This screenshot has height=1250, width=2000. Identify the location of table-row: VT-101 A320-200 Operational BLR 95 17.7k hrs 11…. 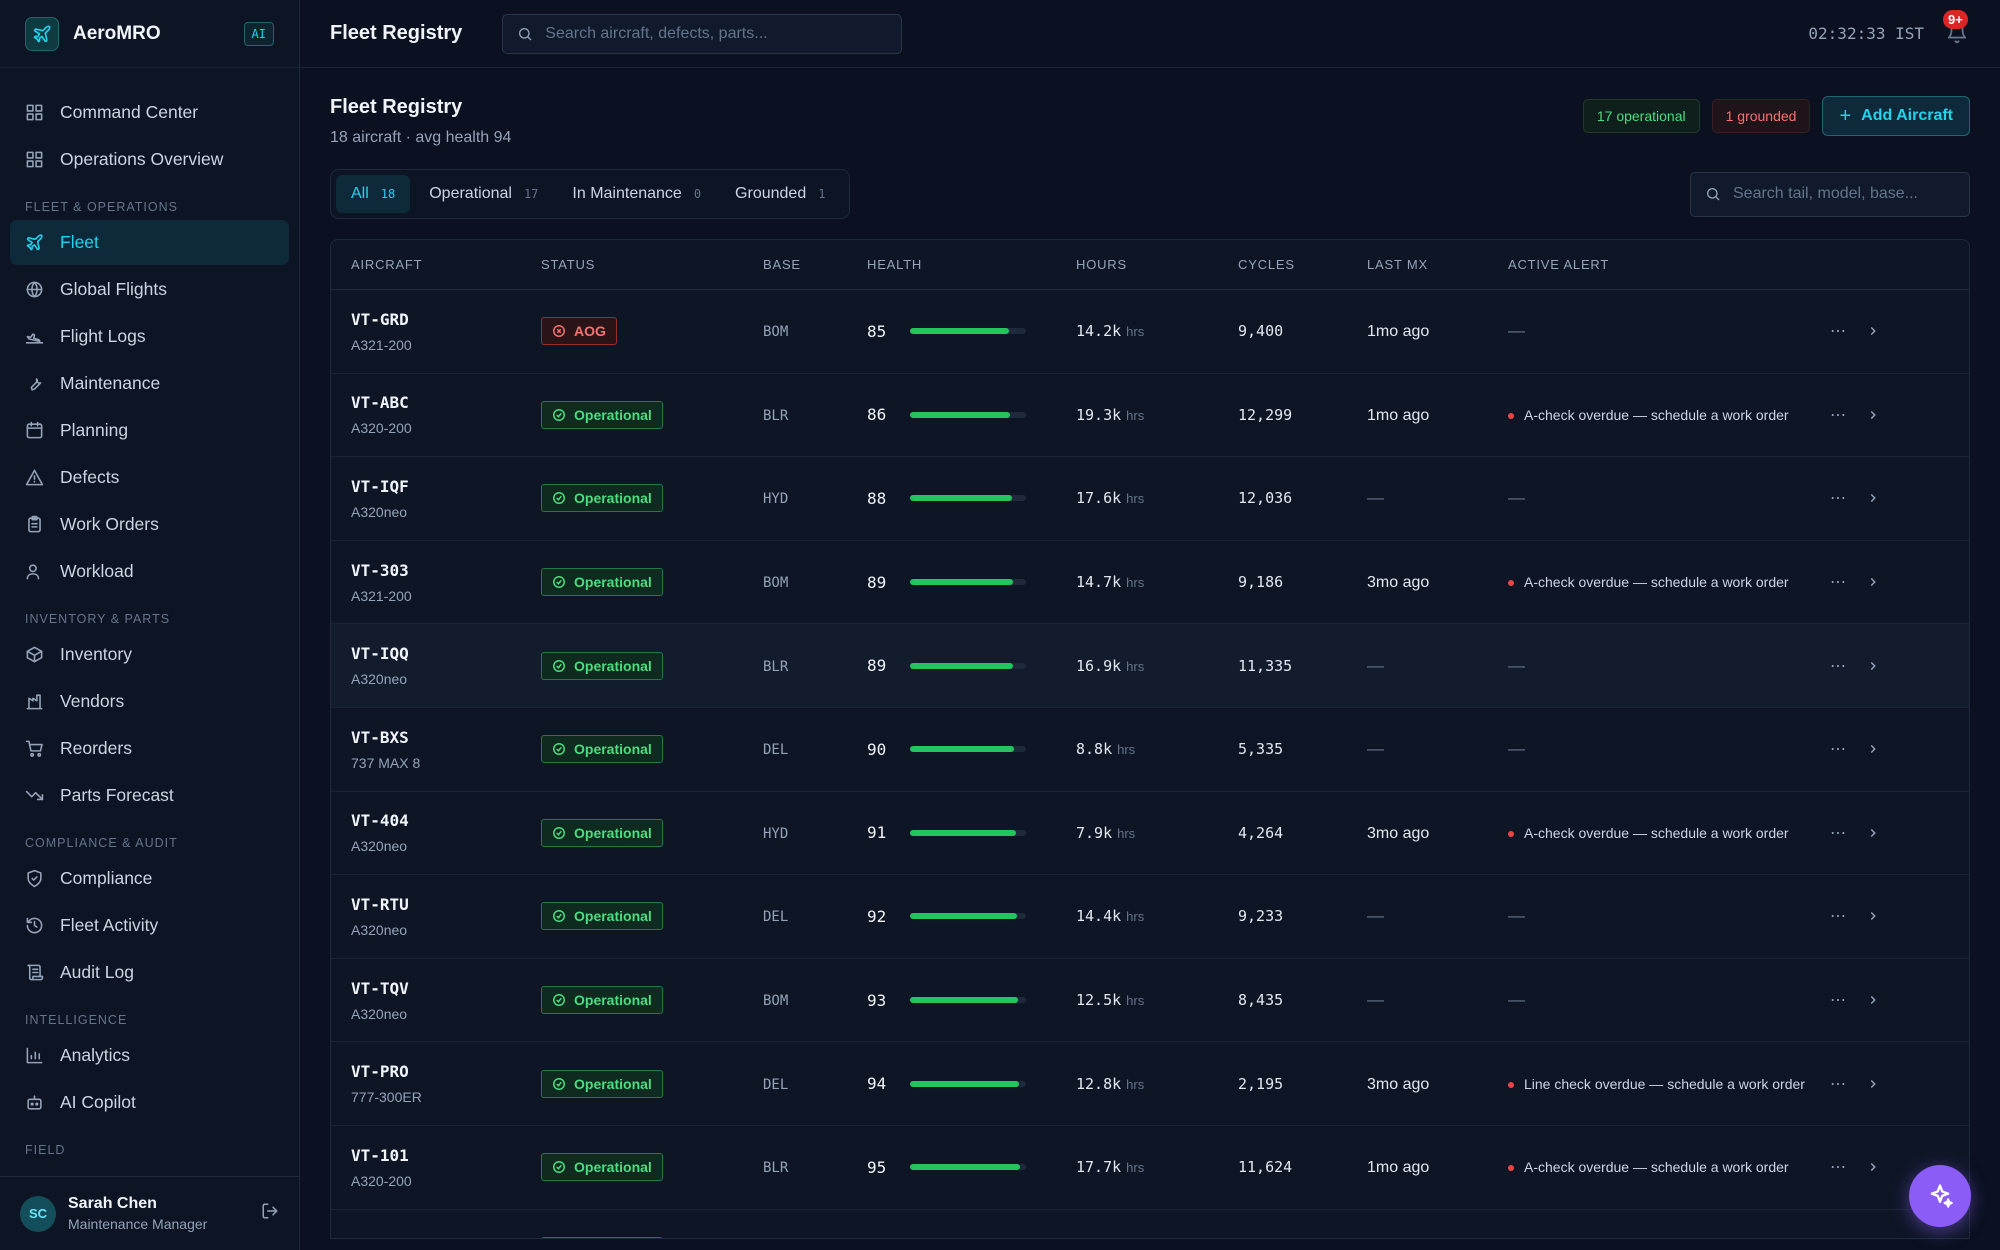
(1150, 1168).